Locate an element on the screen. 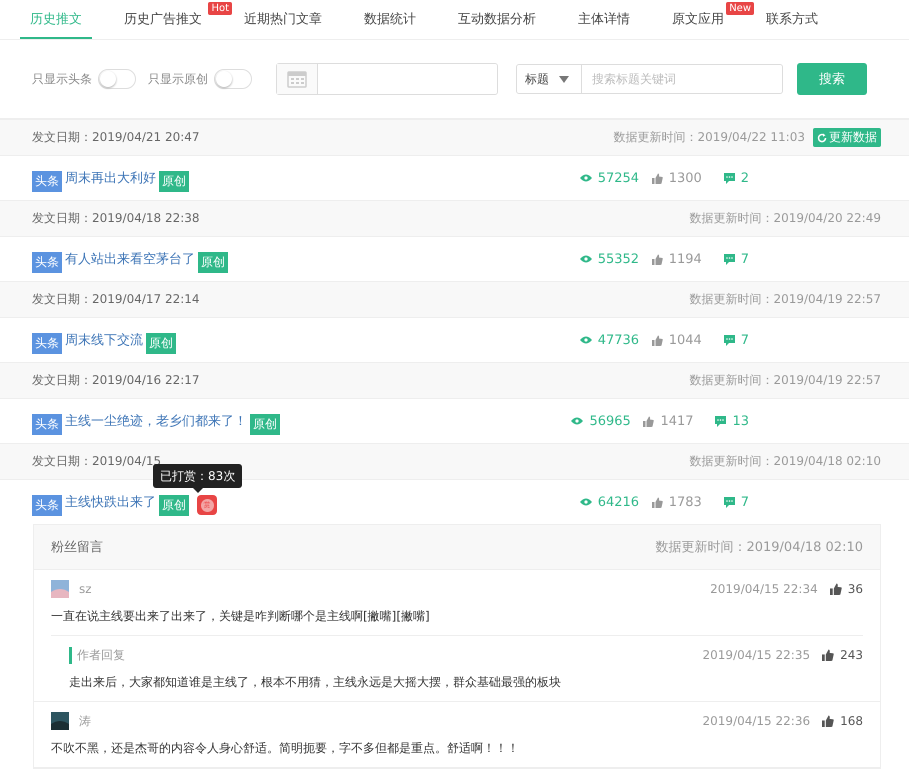  commenter-name: 涛 is located at coordinates (85, 721).